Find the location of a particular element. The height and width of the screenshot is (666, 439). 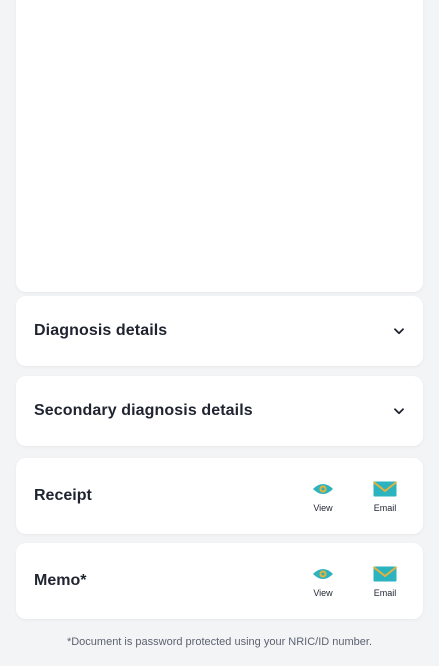

memo-actions: View Email is located at coordinates (354, 581).